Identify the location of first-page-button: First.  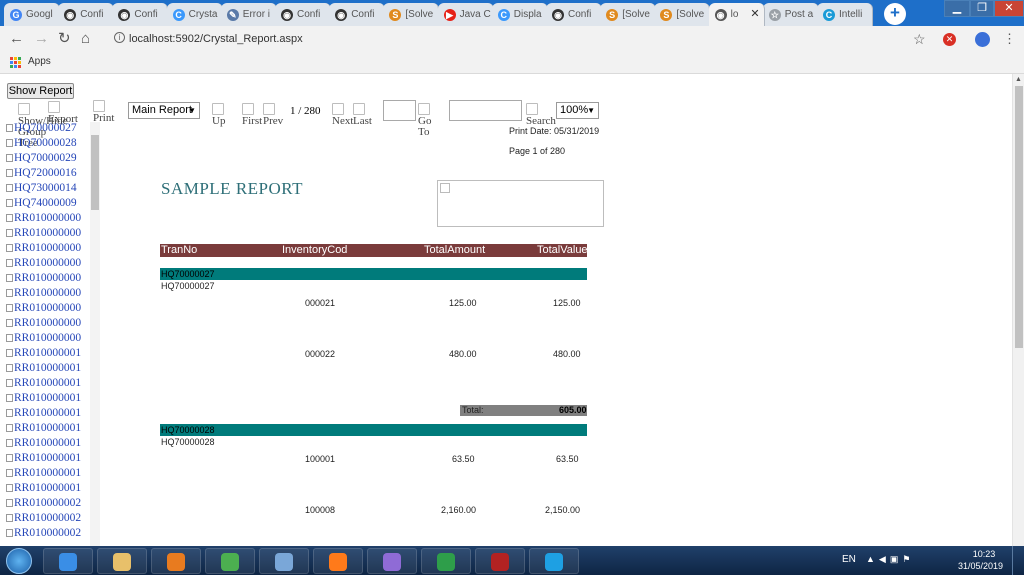
(252, 115).